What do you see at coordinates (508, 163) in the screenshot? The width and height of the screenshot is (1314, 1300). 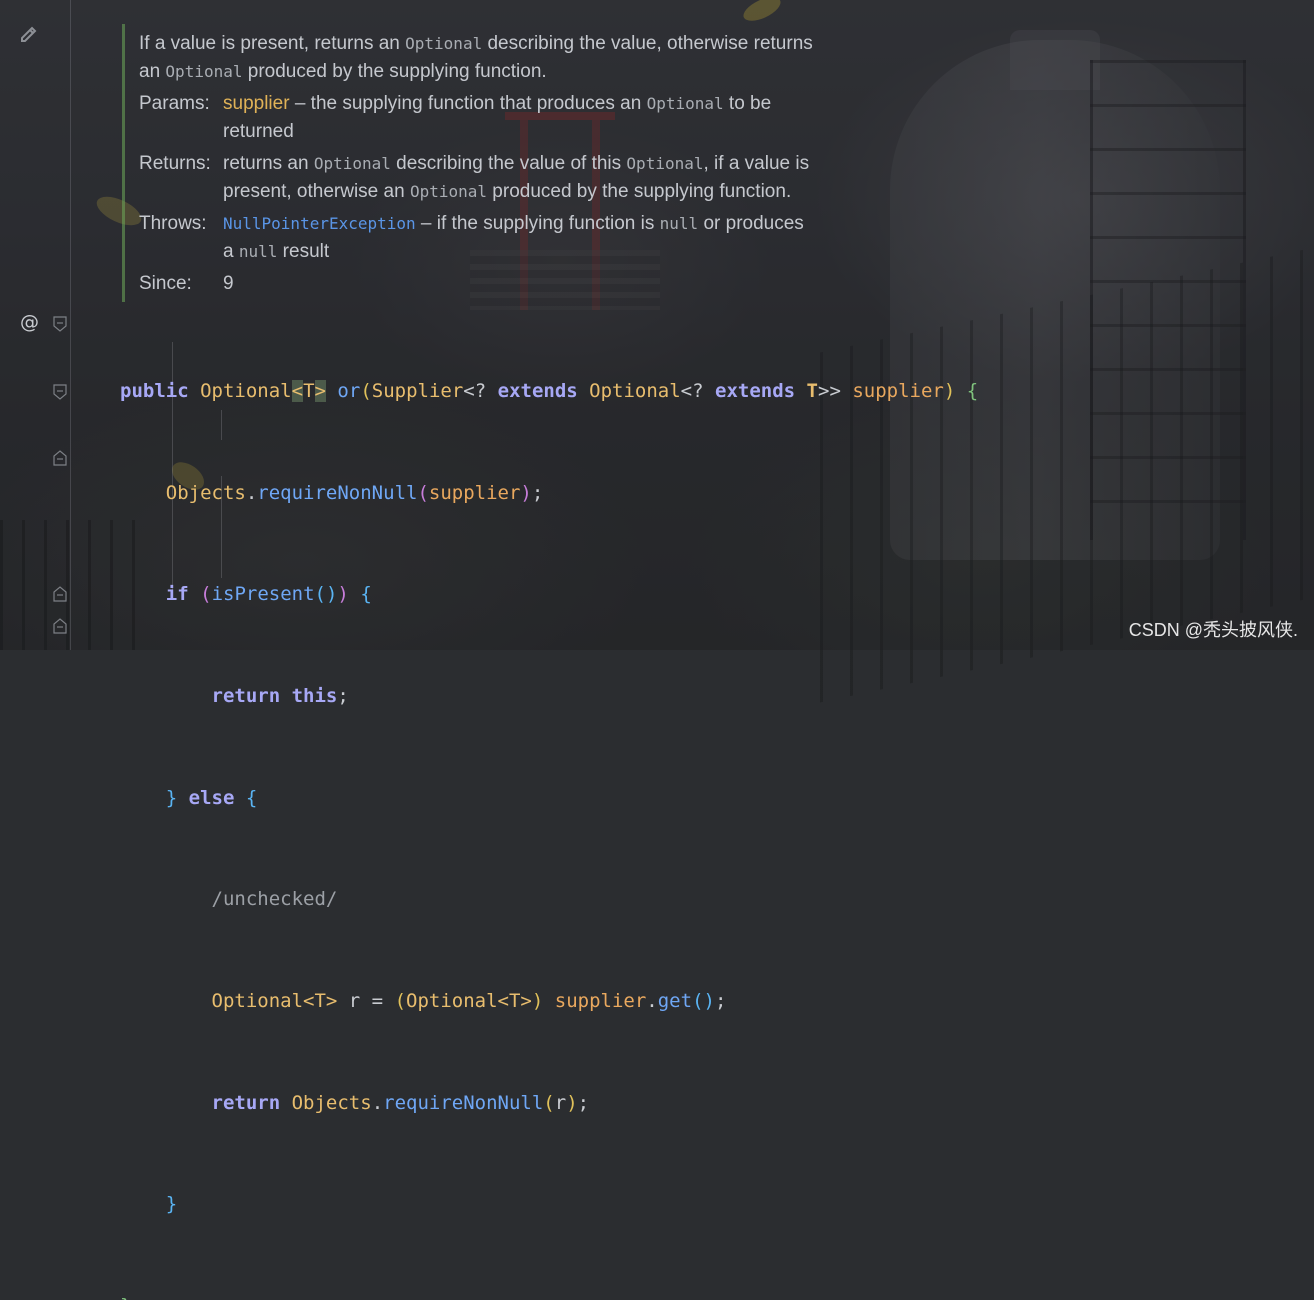 I see `doc-text: describing the value of this` at bounding box center [508, 163].